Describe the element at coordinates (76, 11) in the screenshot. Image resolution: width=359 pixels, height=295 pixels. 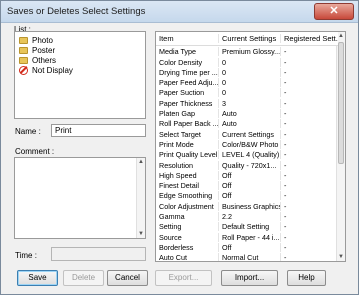
I see `window-title: Saves or Deletes Select Settings` at that location.